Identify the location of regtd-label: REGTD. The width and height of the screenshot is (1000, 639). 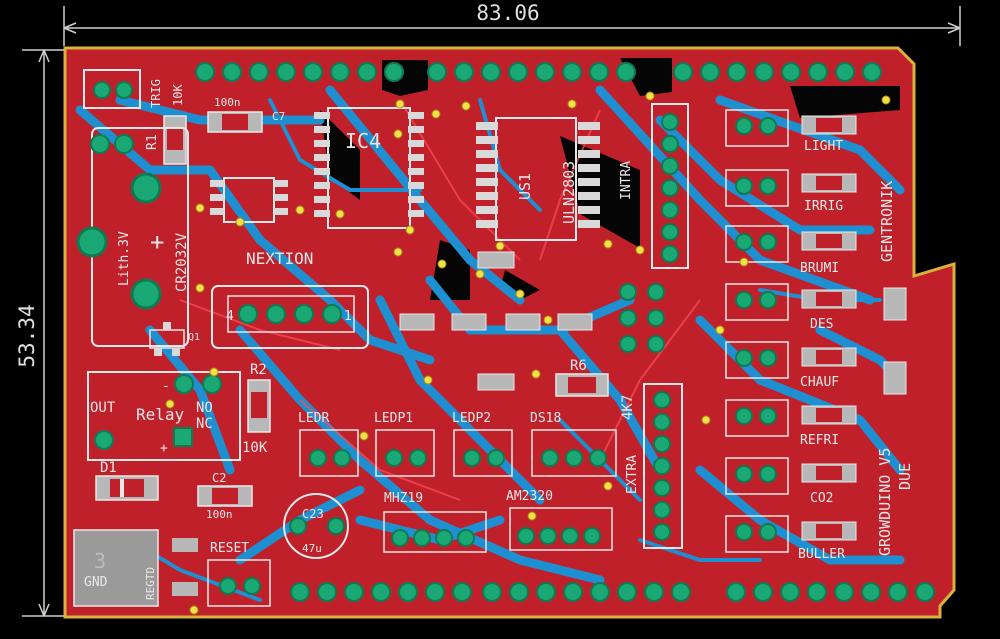
(150, 583).